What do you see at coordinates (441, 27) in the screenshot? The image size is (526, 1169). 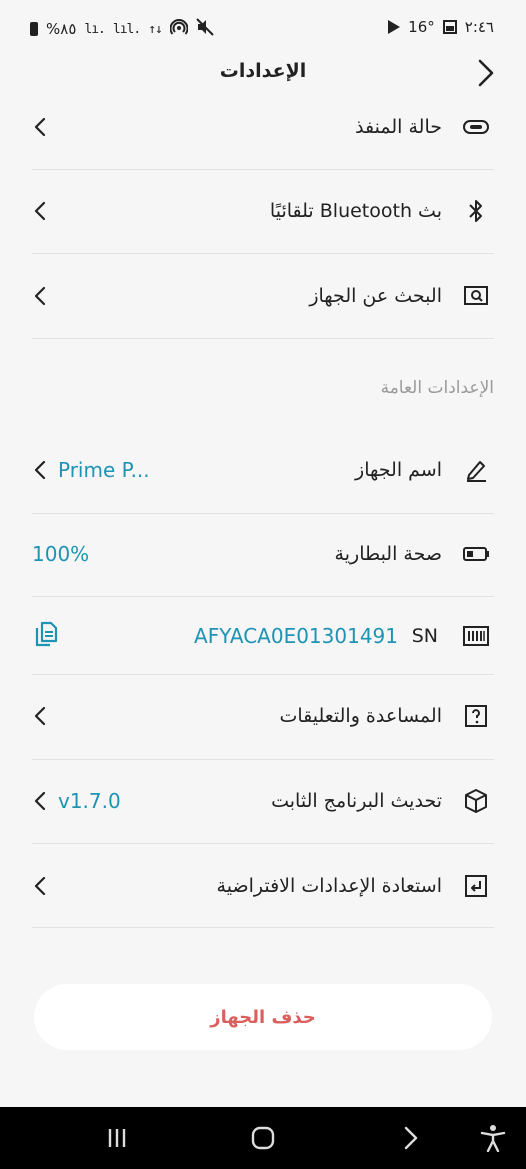 I see `status-right: 16° ٢:٤٦` at bounding box center [441, 27].